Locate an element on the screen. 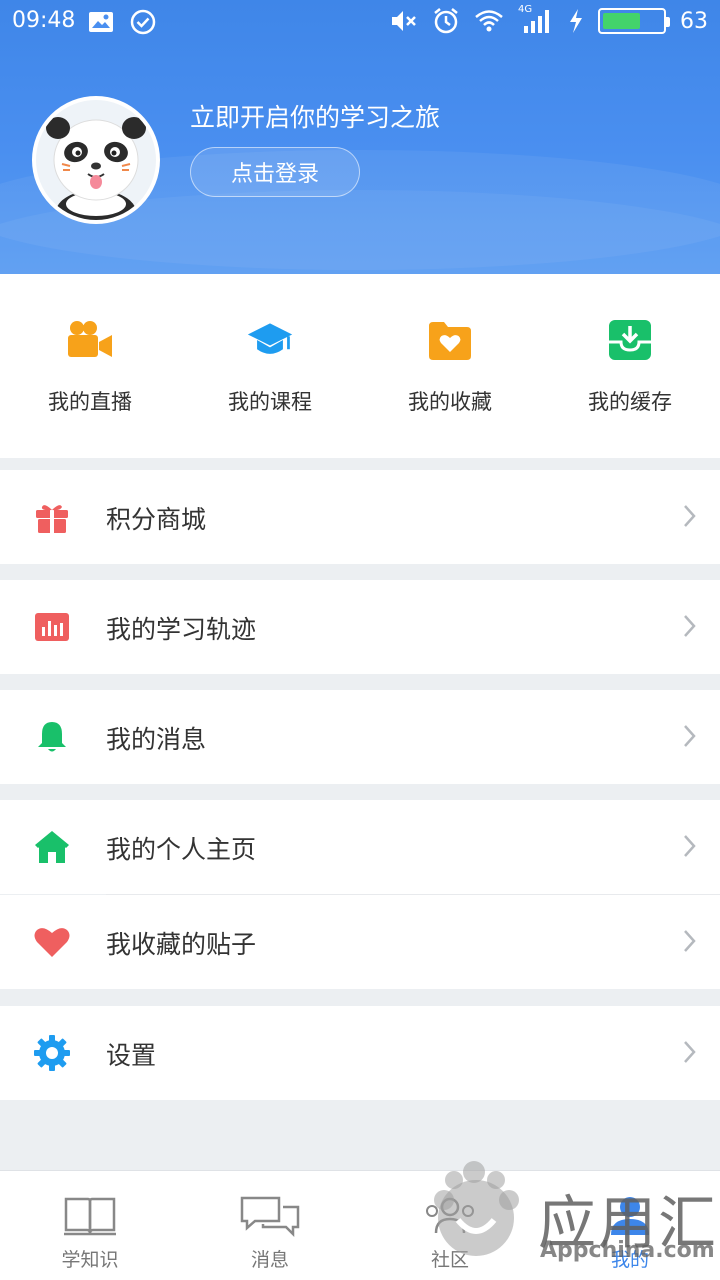  gear-icon is located at coordinates (52, 1053).